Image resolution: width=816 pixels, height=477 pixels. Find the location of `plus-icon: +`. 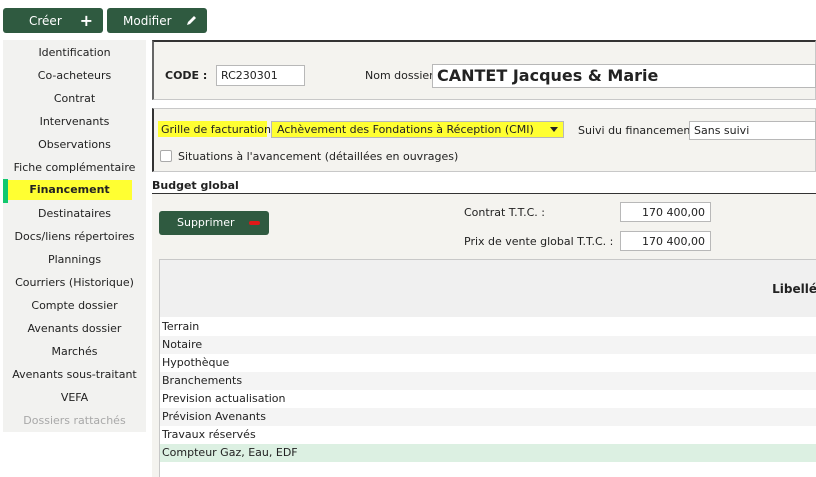

plus-icon: + is located at coordinates (86, 20).